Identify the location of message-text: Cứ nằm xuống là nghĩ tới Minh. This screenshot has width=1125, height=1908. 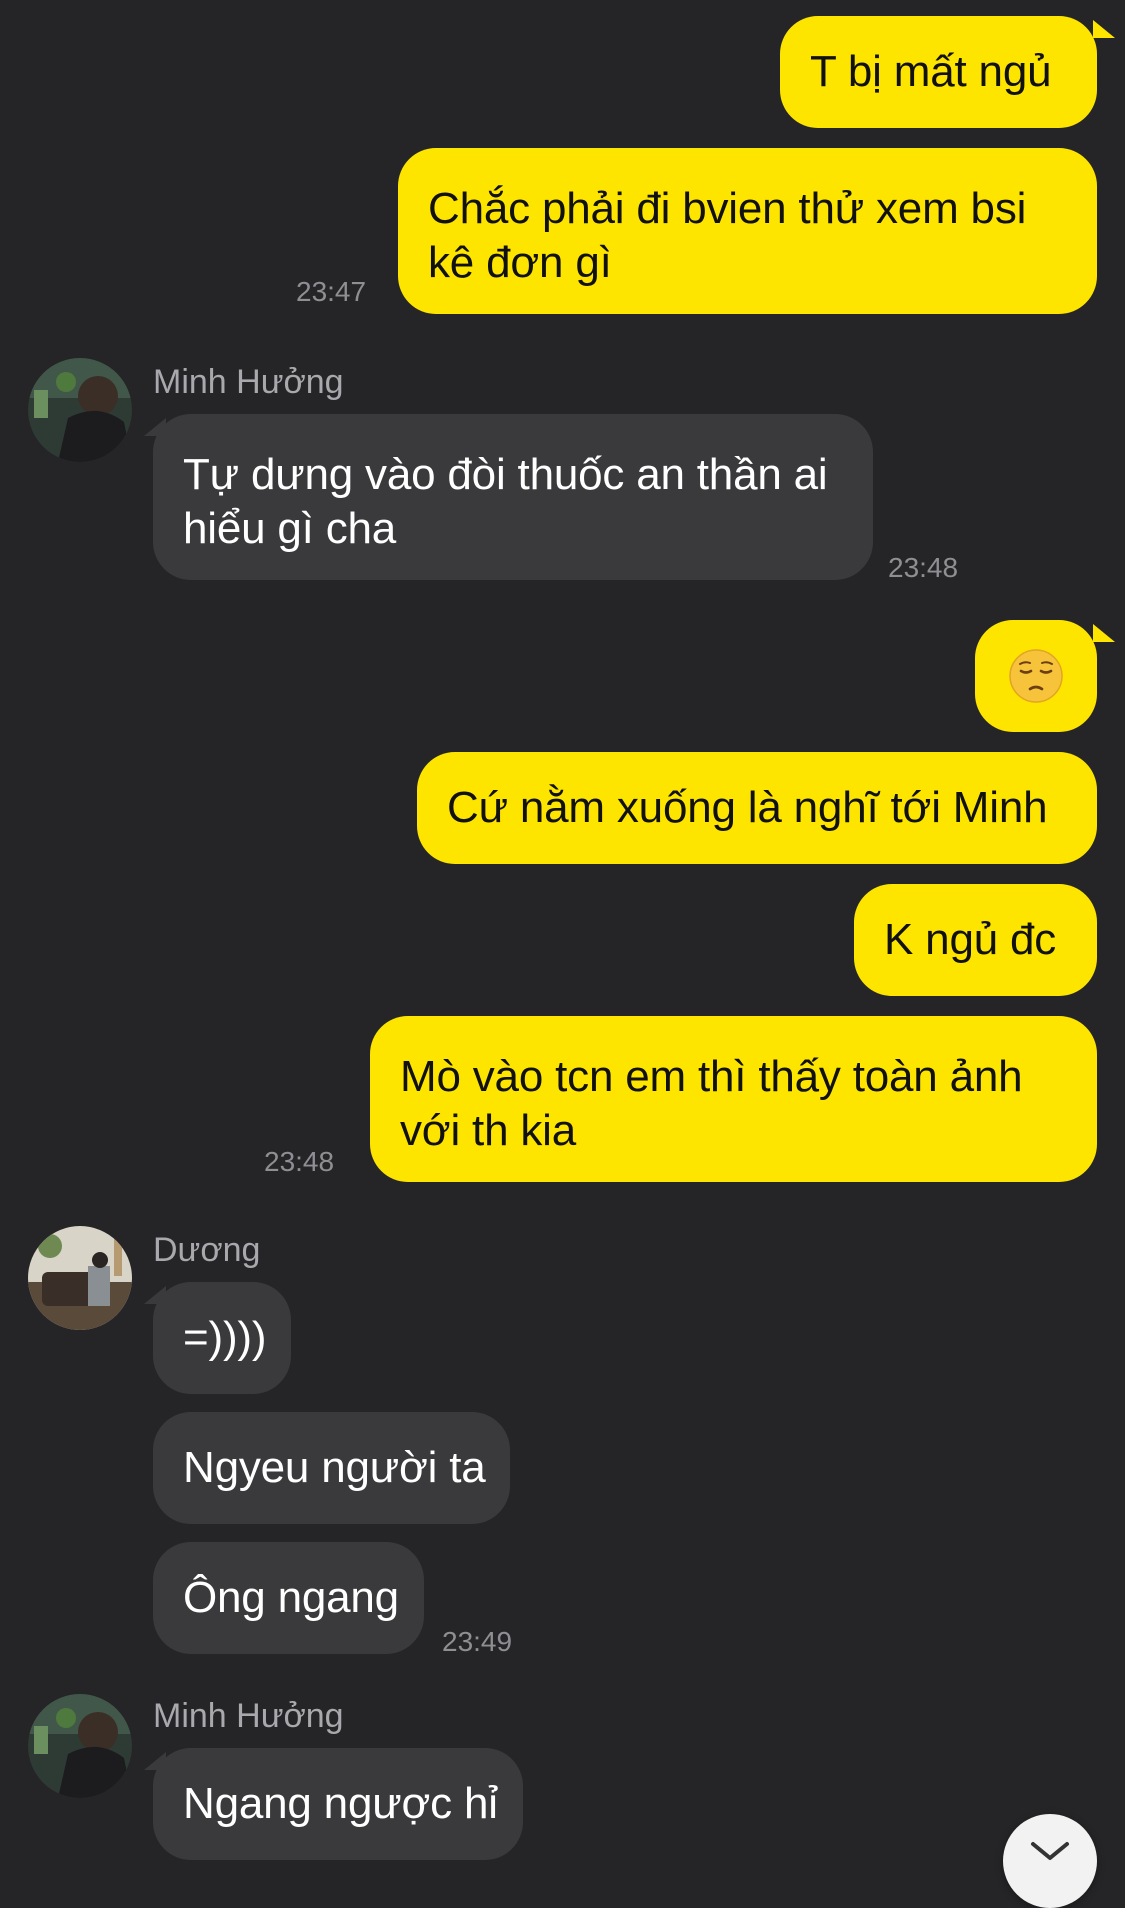
(747, 807).